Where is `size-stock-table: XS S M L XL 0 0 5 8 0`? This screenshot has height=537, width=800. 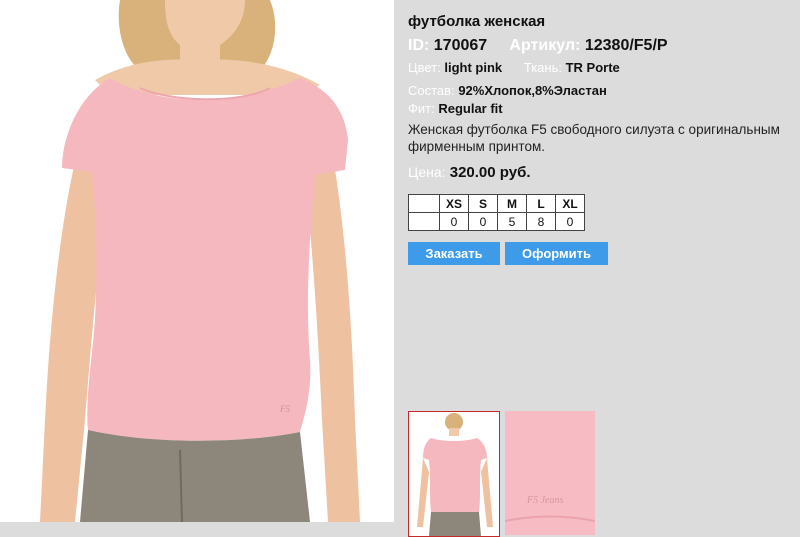
size-stock-table: XS S M L XL 0 0 5 8 0 is located at coordinates (496, 212).